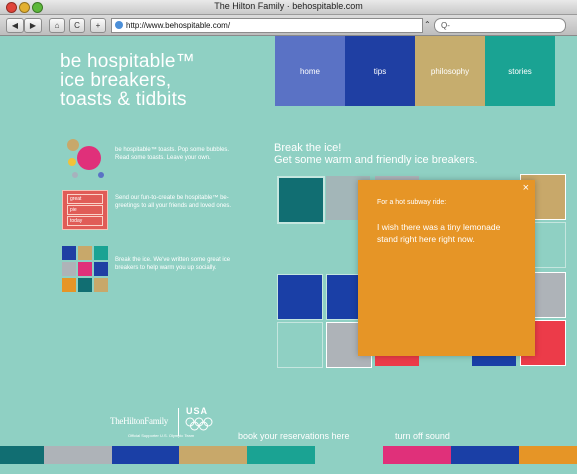  I want to click on greeting-card-icon: great pie today, so click(85, 210).